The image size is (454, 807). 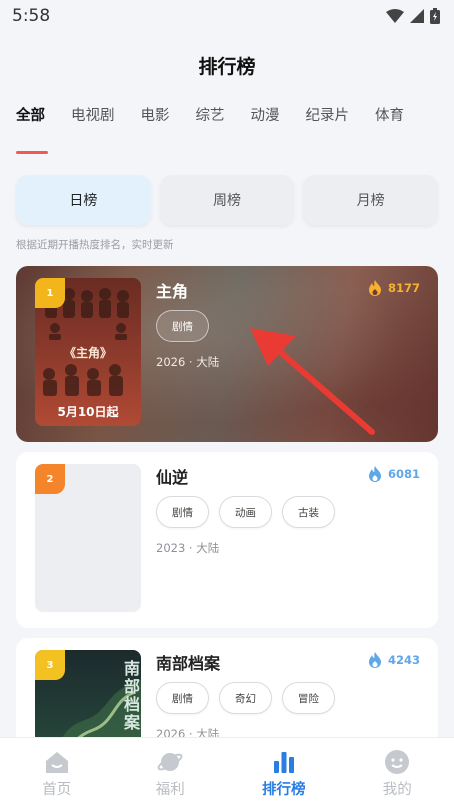 What do you see at coordinates (284, 790) in the screenshot?
I see `nav-label: 排行榜` at bounding box center [284, 790].